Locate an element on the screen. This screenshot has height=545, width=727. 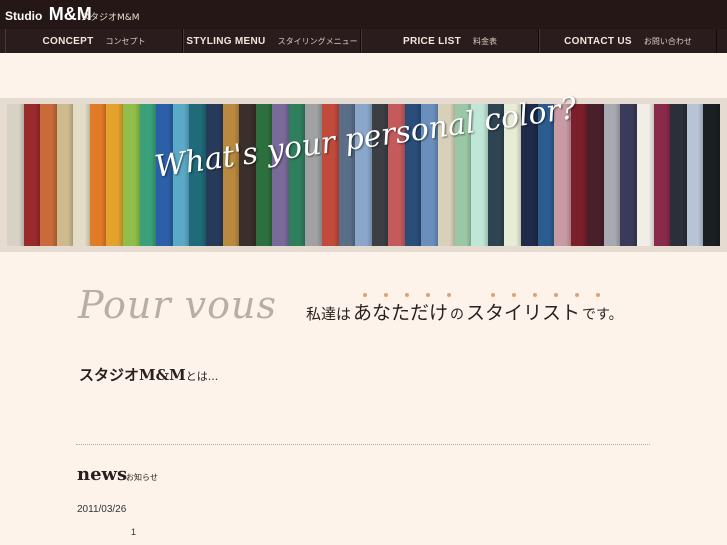
nav-label-jp: お問い合わせ is located at coordinates (667, 41).